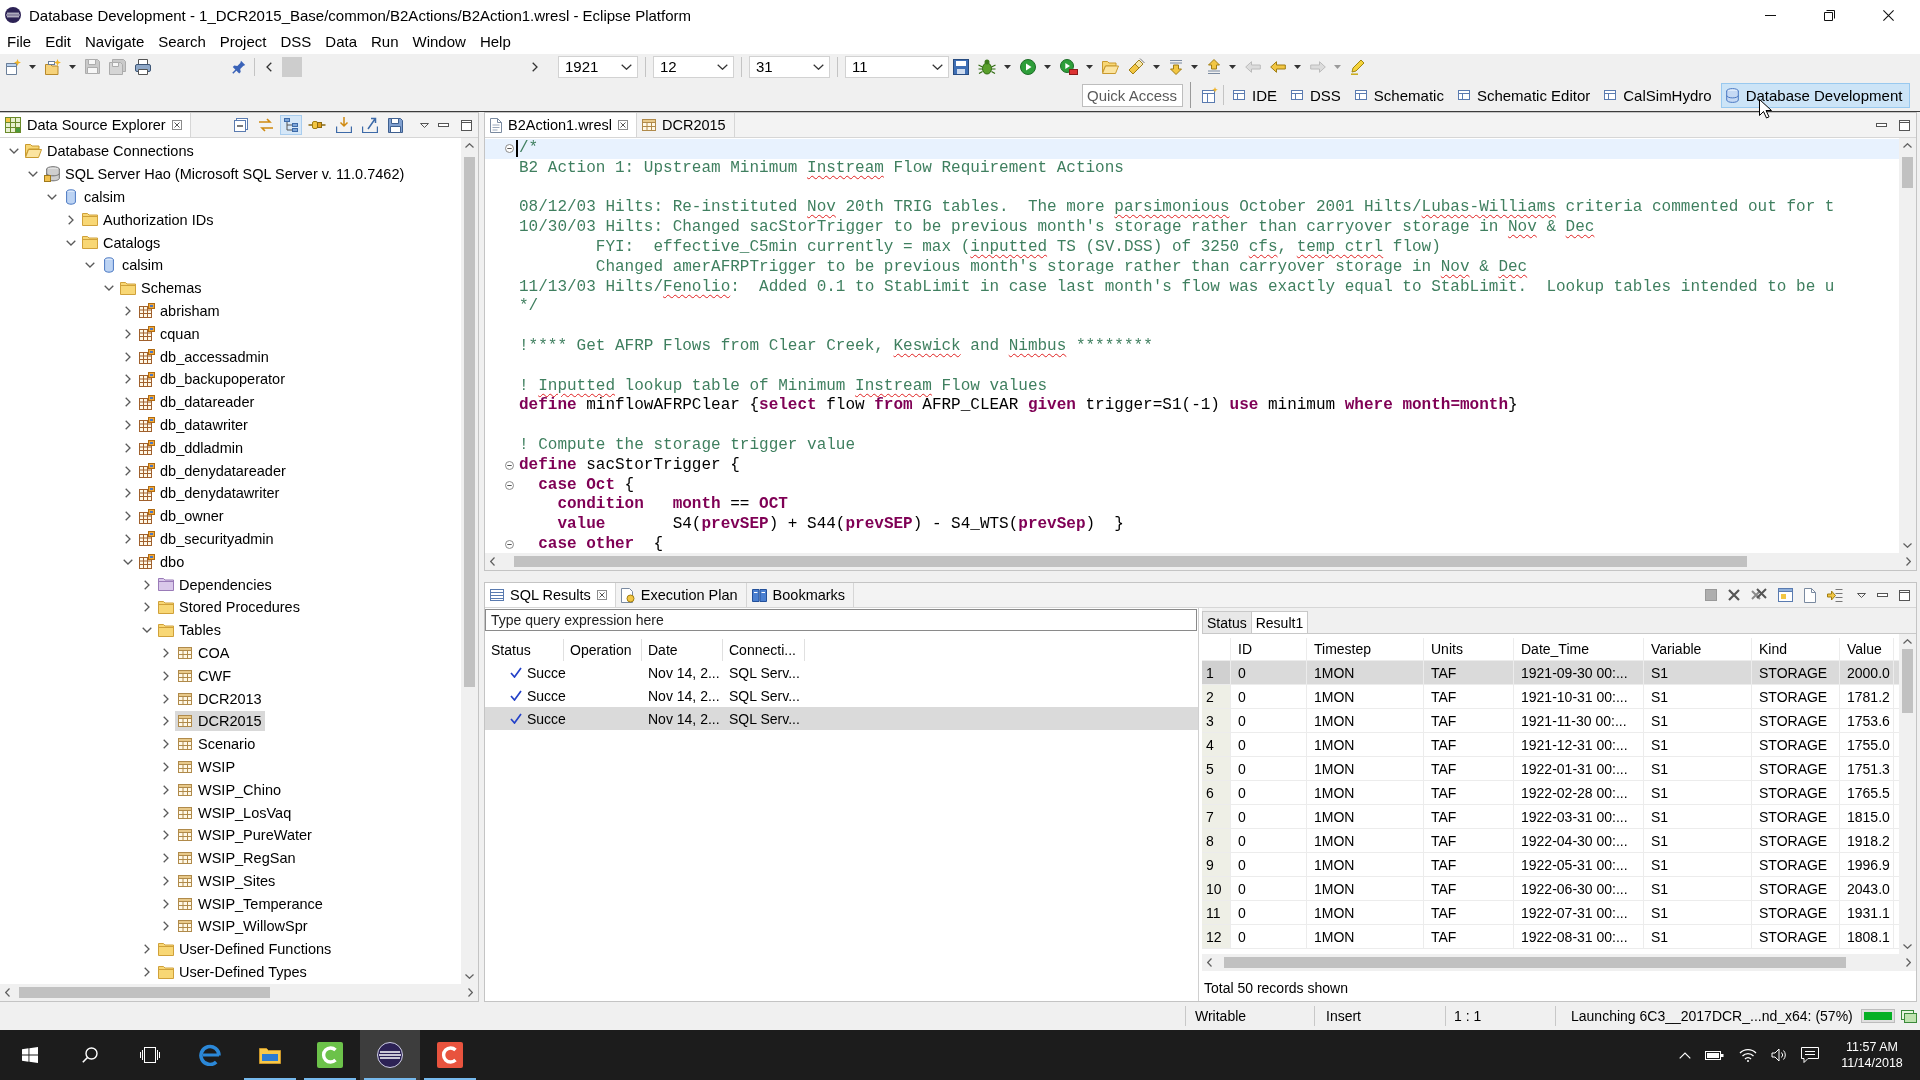 This screenshot has width=1920, height=1080. I want to click on tree-item: dbo, so click(162, 561).